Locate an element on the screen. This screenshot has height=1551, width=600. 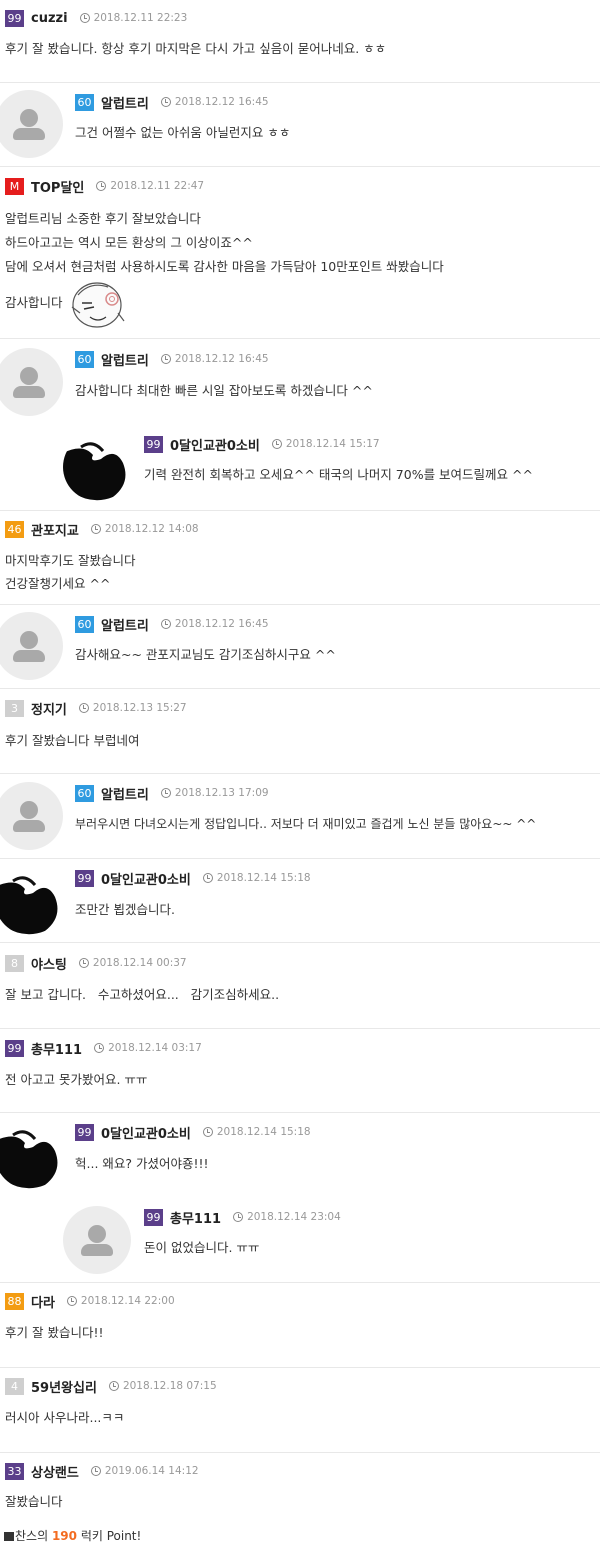
author-name: 다라 is located at coordinates (43, 1301).